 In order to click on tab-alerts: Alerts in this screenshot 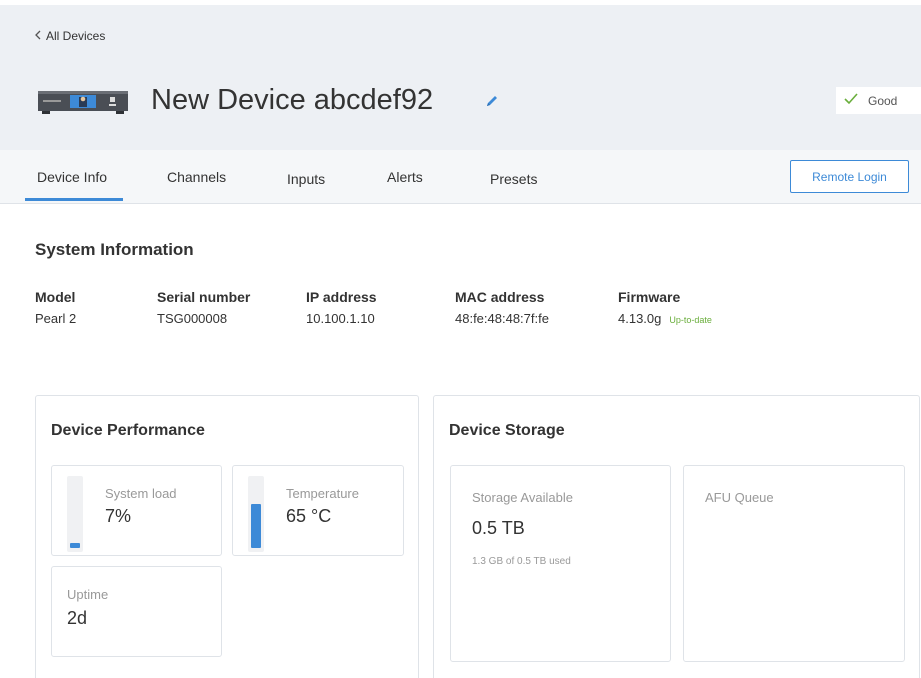, I will do `click(405, 177)`.